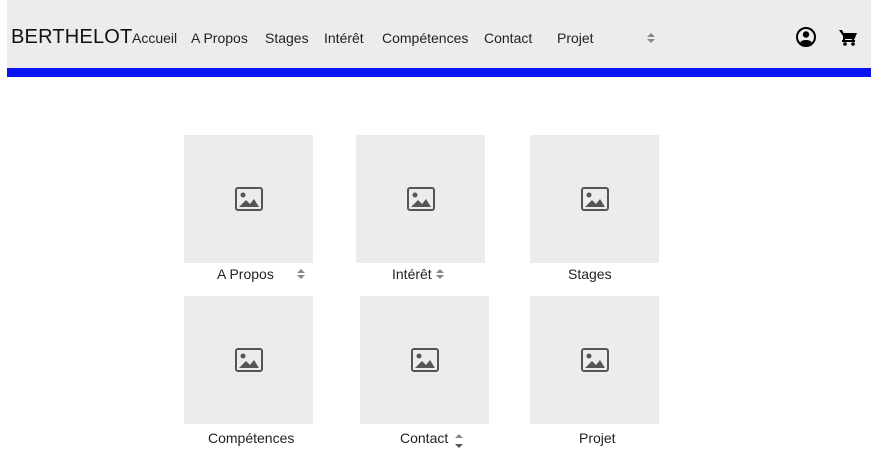 The width and height of the screenshot is (871, 452). What do you see at coordinates (71, 37) in the screenshot?
I see `brand-logo: BERTHELOT` at bounding box center [71, 37].